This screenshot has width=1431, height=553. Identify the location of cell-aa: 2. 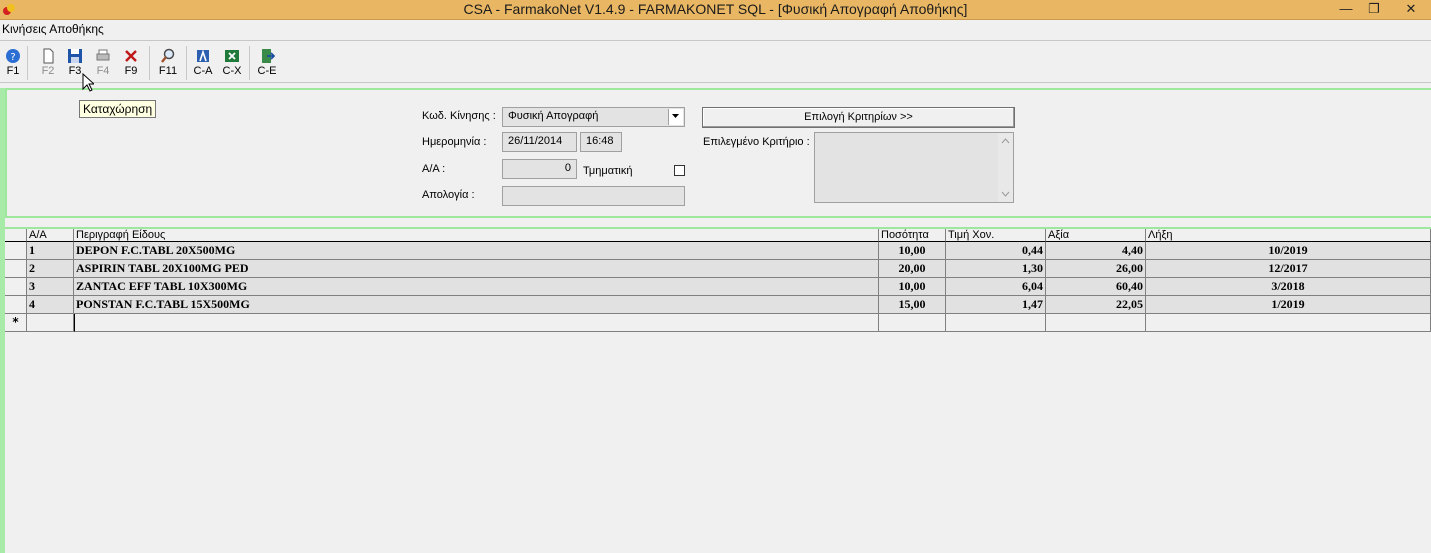
(50, 269).